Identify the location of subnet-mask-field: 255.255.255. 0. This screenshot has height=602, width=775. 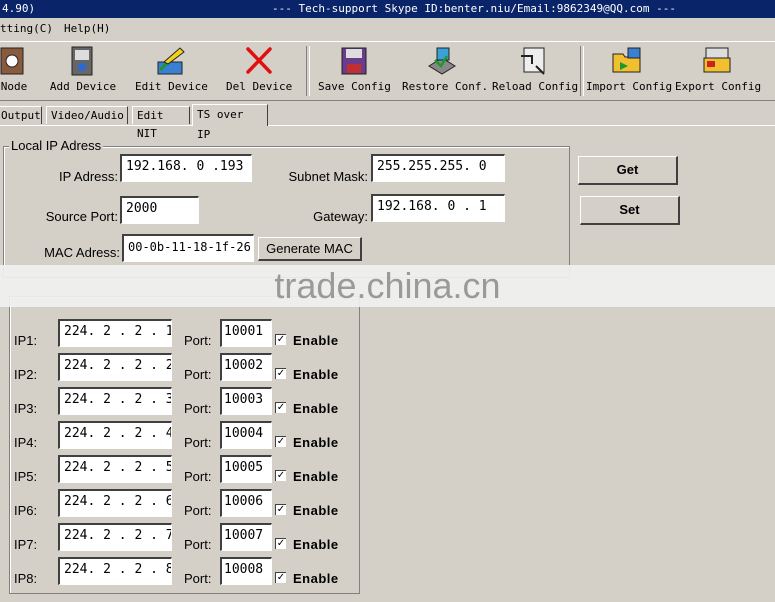
(438, 168).